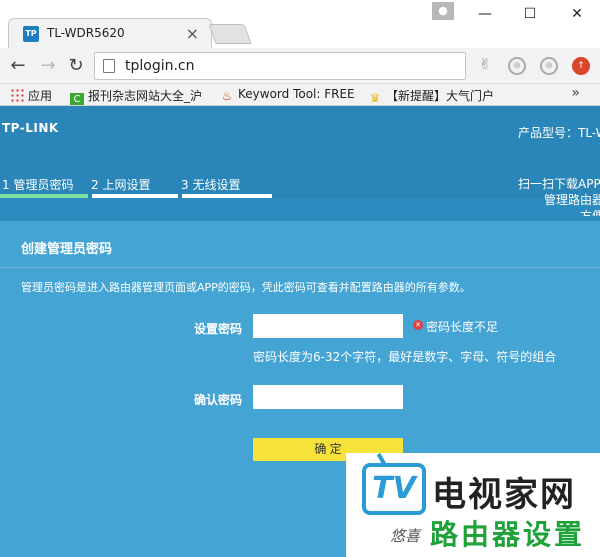 Image resolution: width=600 pixels, height=557 pixels. I want to click on step-admin-password: 1 管理员密码, so click(37, 184).